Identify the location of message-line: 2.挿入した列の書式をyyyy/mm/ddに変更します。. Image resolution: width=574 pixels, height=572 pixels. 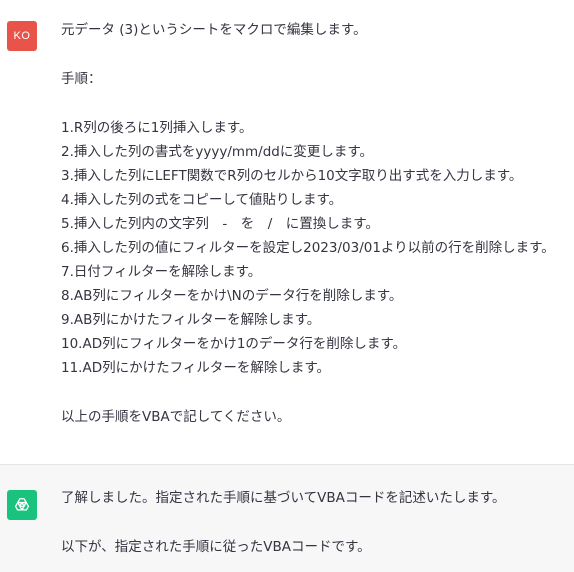
(217, 152).